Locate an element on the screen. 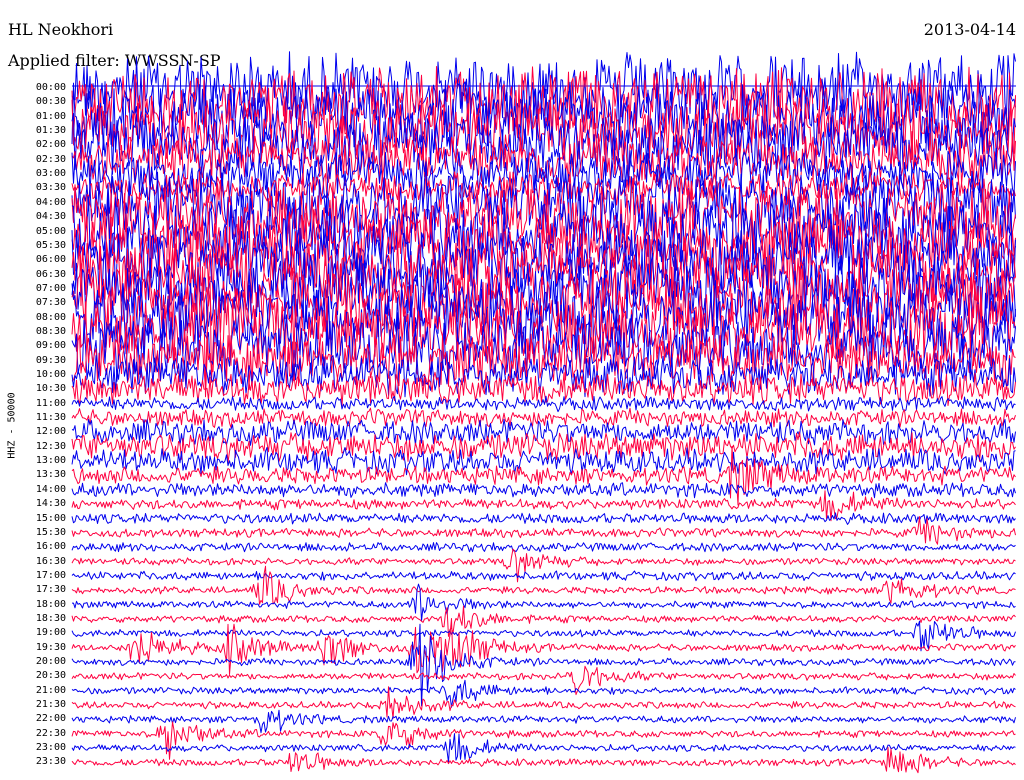  time-label-2130: 21:30 is located at coordinates (50, 705).